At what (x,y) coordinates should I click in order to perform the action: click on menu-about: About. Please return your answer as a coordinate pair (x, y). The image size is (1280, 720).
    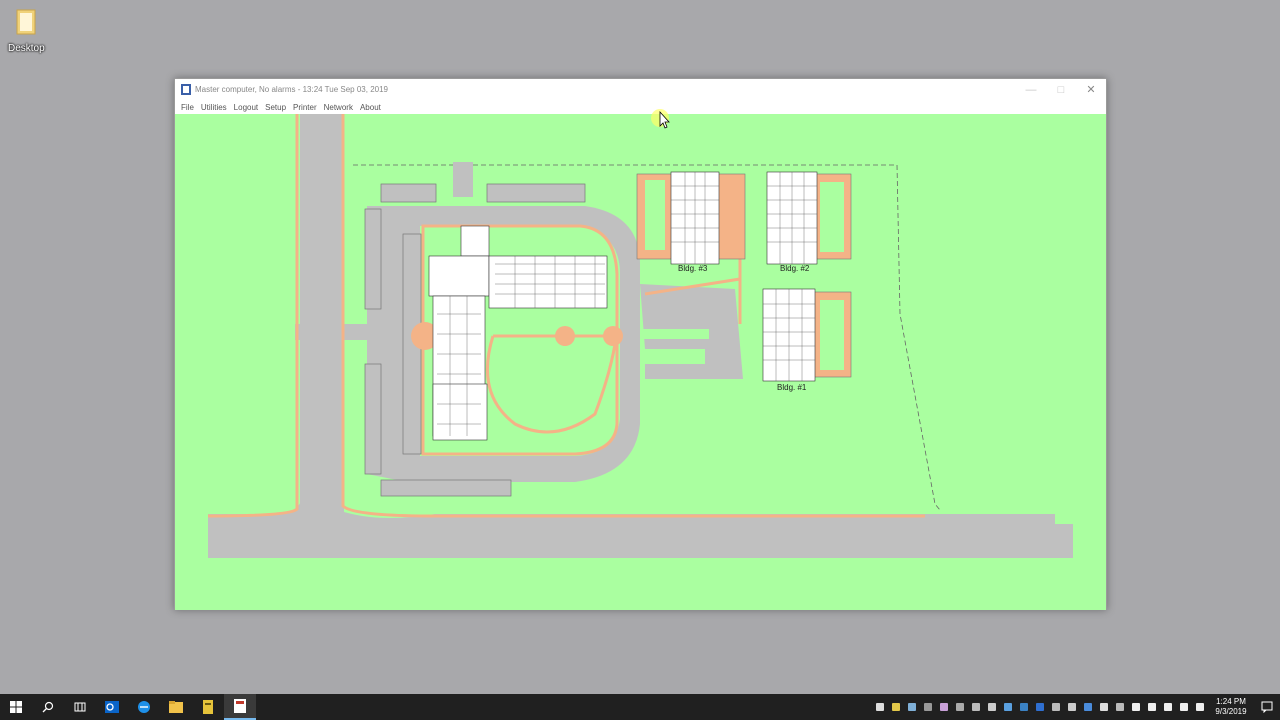
    Looking at the image, I should click on (370, 107).